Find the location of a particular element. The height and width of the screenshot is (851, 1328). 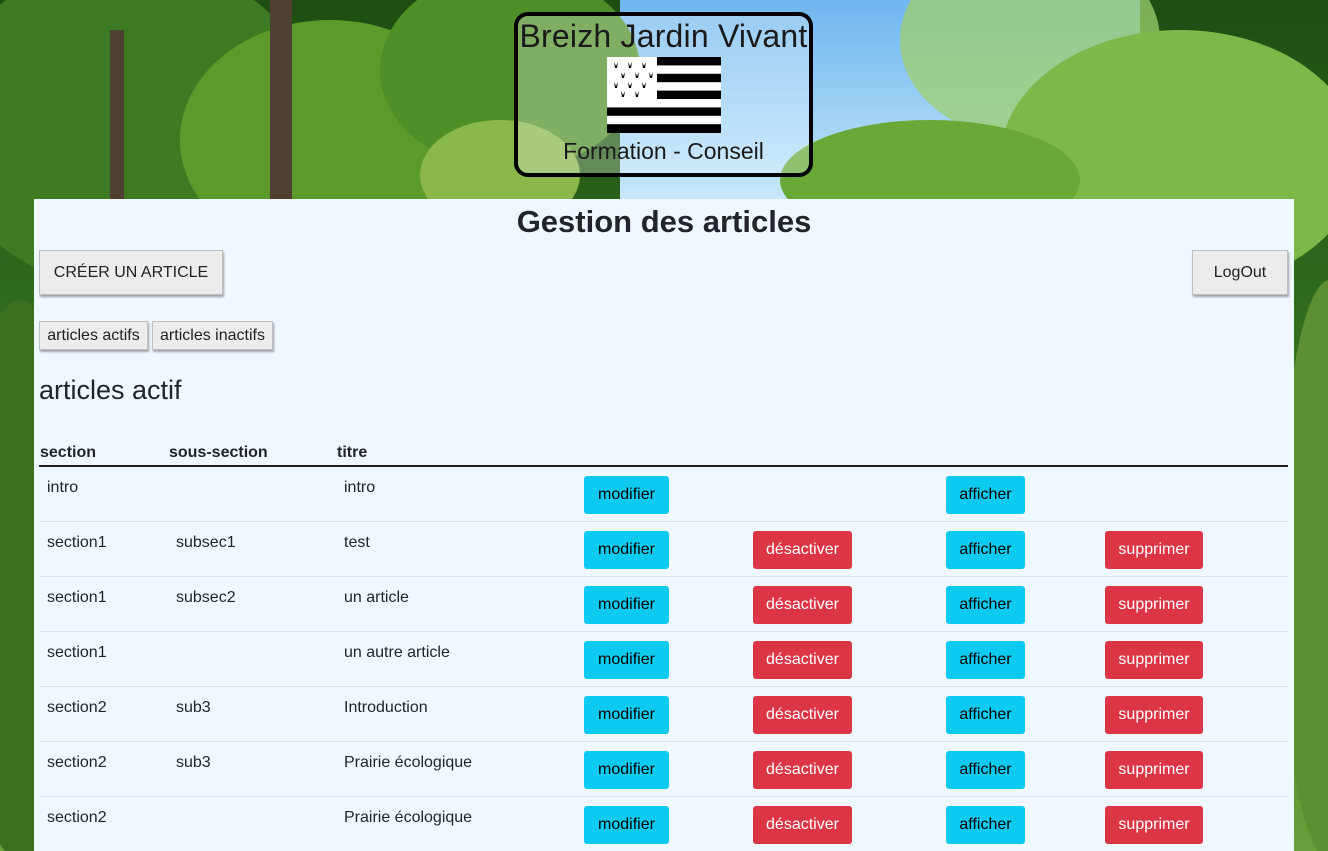

cell-title: intro is located at coordinates (360, 487).